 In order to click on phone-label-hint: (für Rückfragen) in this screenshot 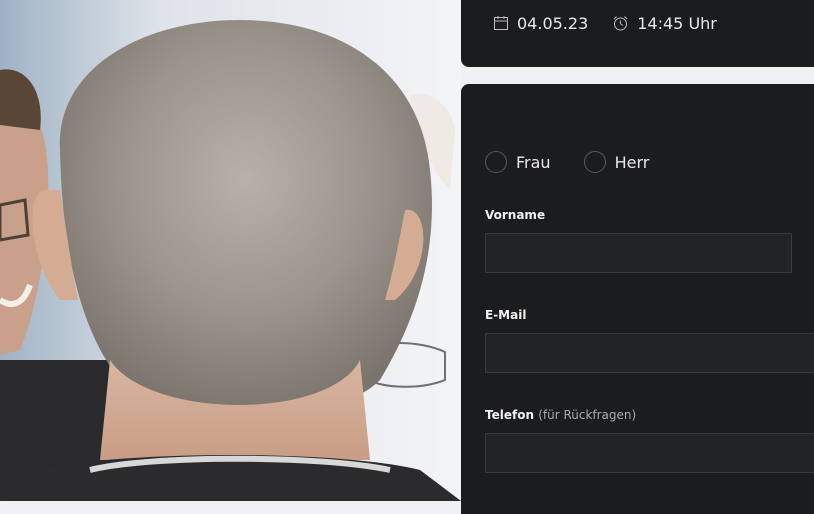, I will do `click(587, 415)`.